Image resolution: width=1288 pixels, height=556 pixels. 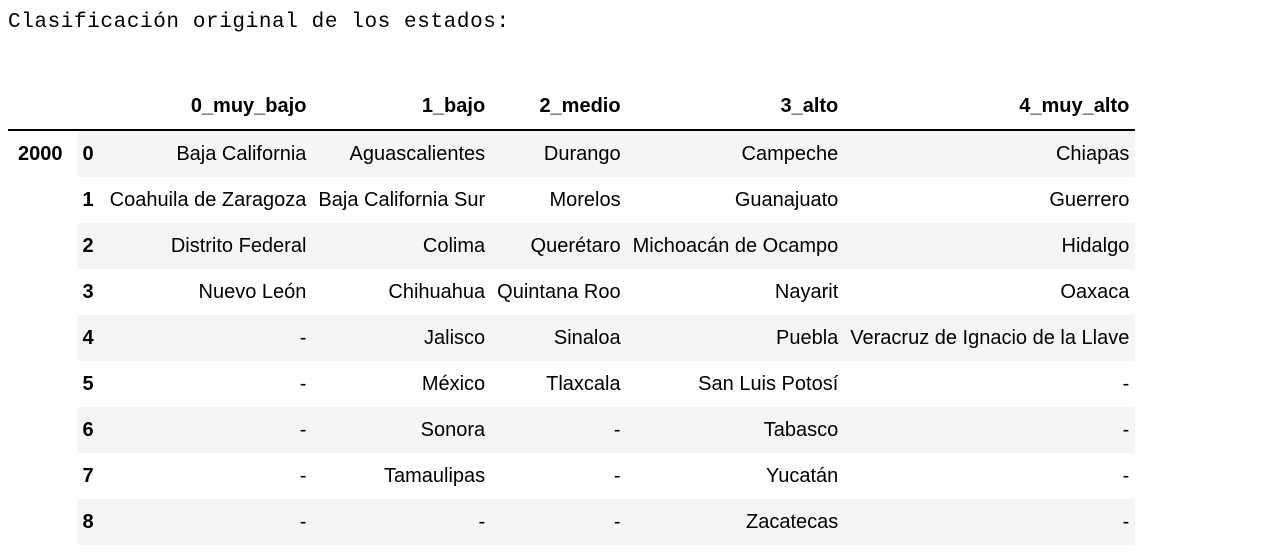 I want to click on column-header-3-alto: 3_alto, so click(x=735, y=107).